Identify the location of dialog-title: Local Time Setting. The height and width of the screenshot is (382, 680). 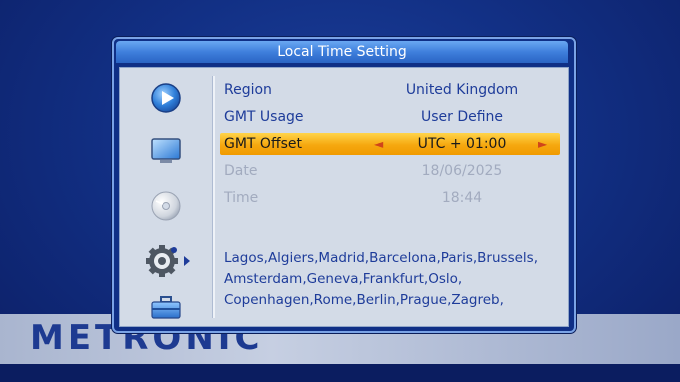
(342, 52).